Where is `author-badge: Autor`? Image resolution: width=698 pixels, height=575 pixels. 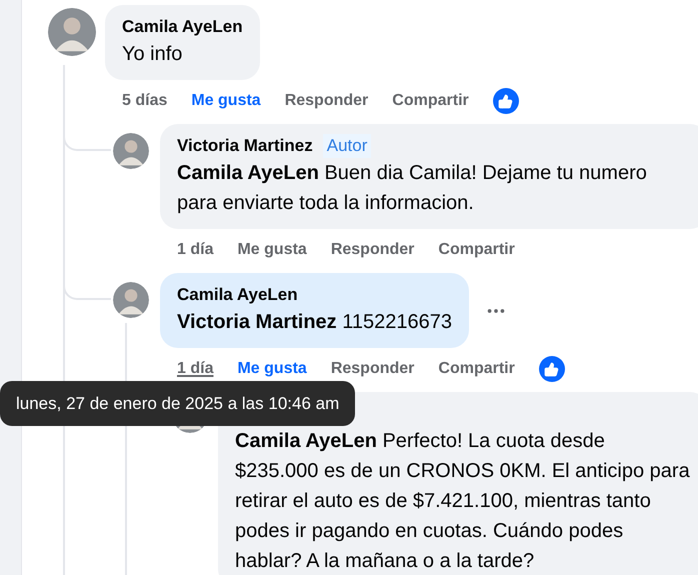 author-badge: Autor is located at coordinates (347, 146).